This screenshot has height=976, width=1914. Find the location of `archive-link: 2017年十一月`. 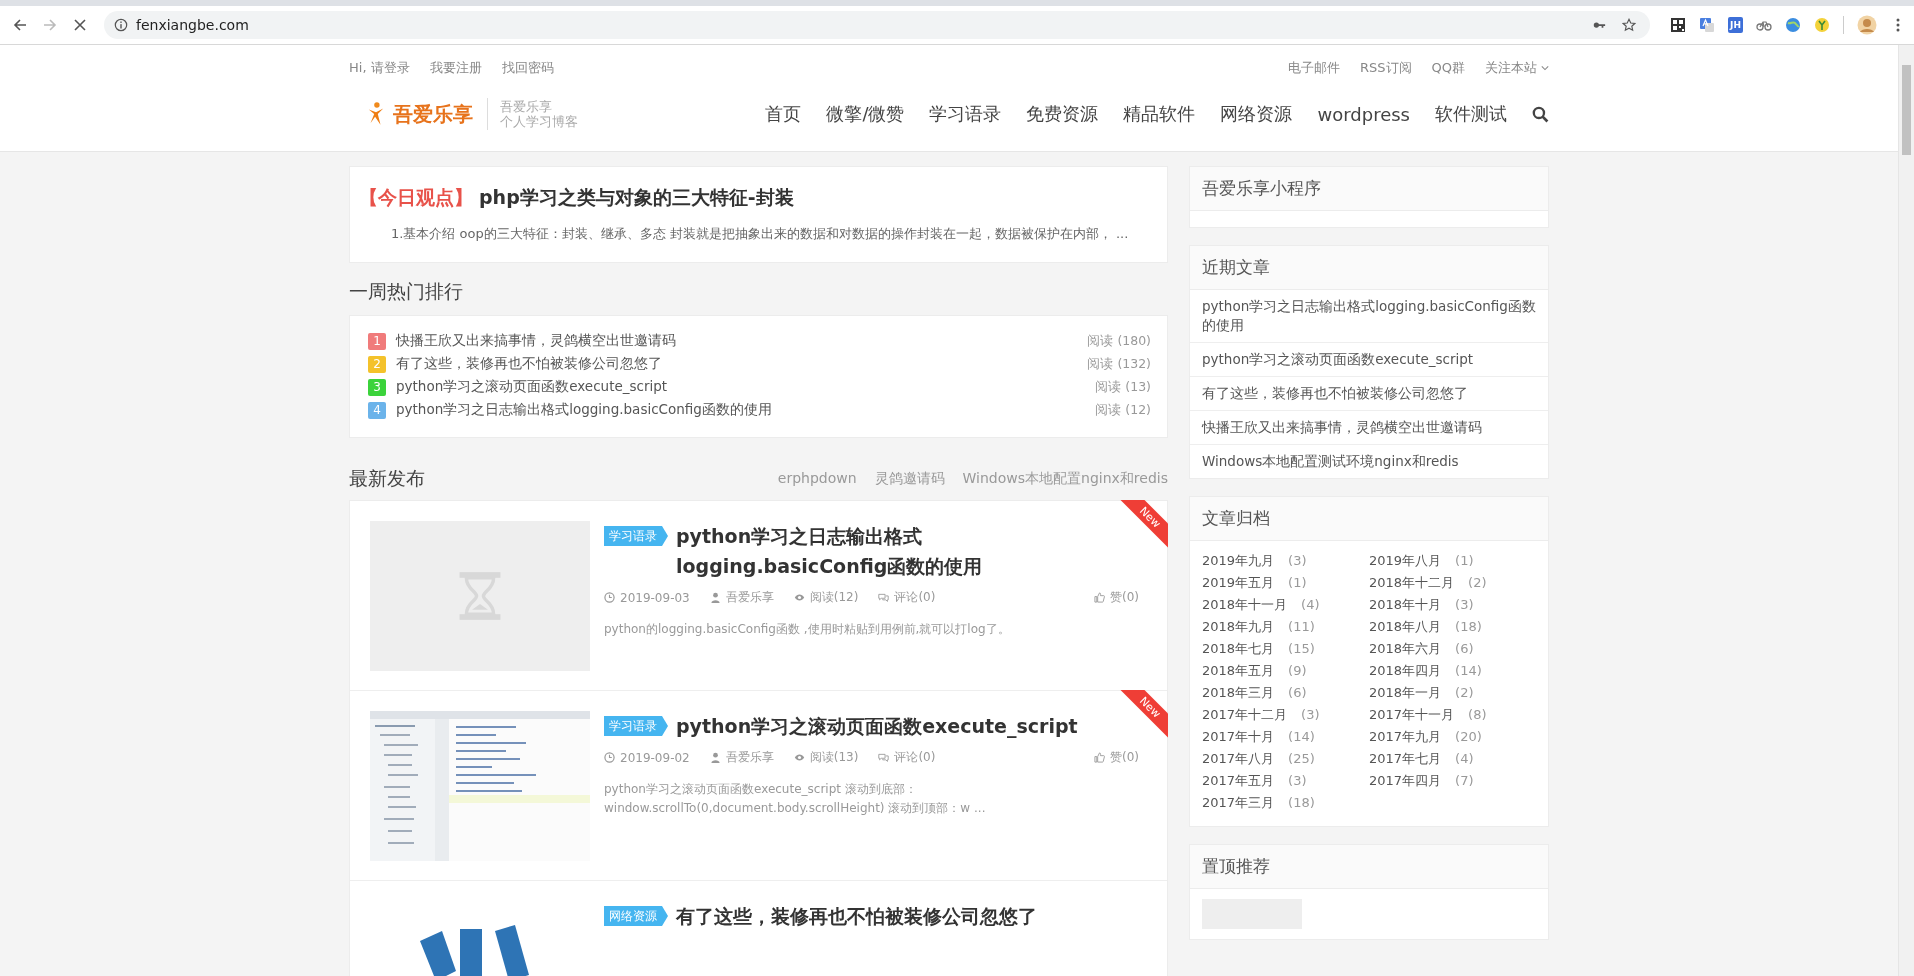

archive-link: 2017年十一月 is located at coordinates (1412, 714).